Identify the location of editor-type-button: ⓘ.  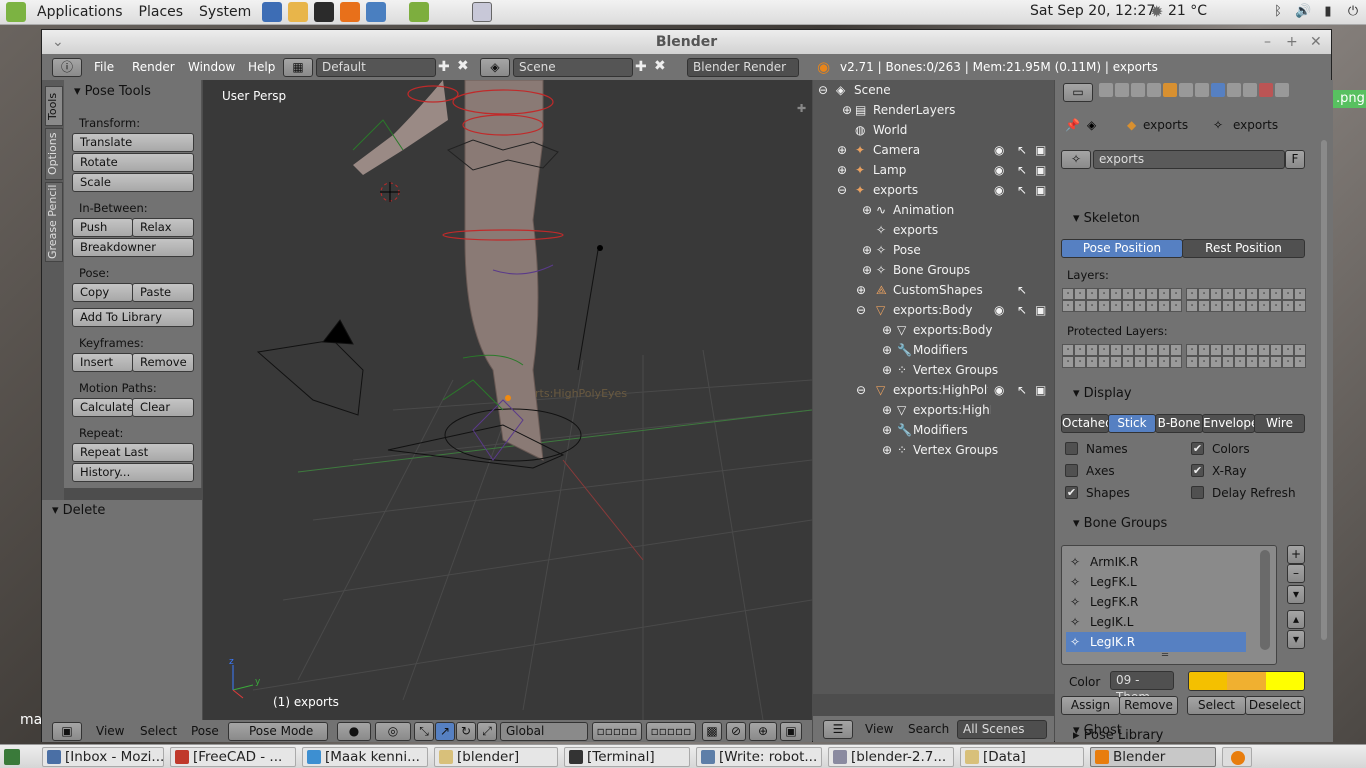
(67, 67).